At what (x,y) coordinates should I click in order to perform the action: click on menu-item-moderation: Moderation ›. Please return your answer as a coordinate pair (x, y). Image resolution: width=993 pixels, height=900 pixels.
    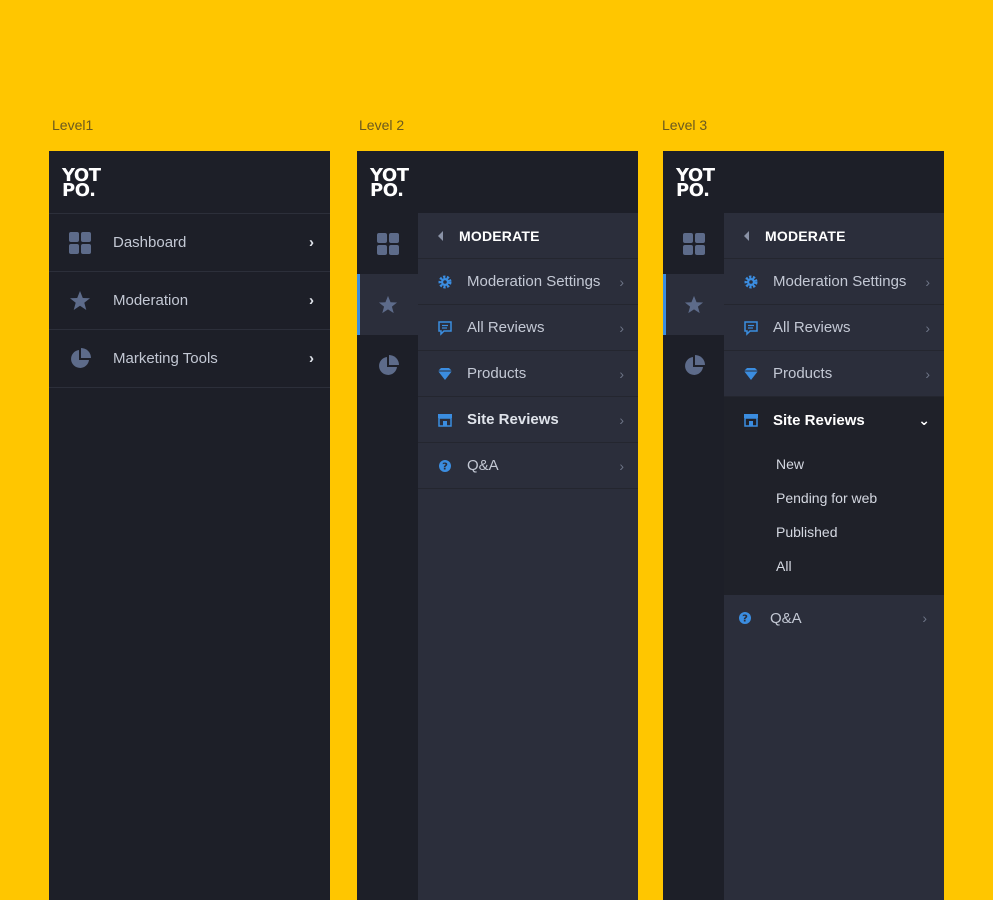
    Looking at the image, I should click on (189, 301).